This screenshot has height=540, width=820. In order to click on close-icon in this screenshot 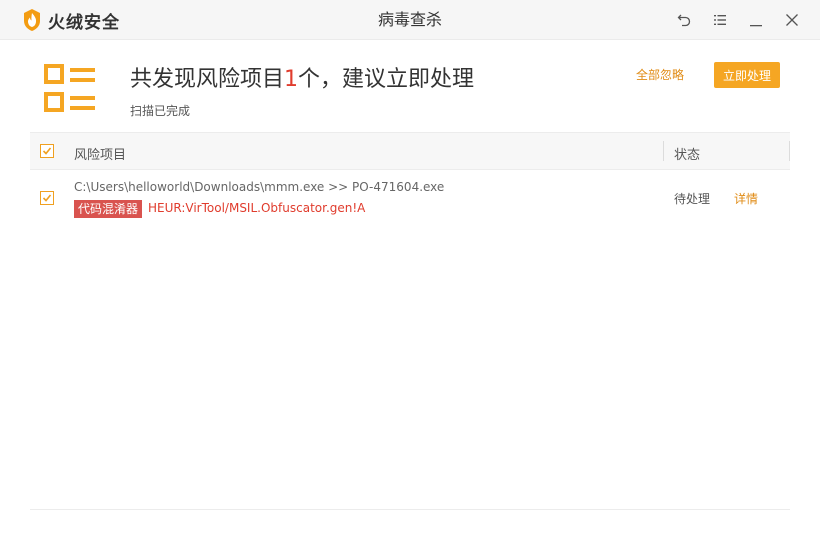, I will do `click(792, 20)`.